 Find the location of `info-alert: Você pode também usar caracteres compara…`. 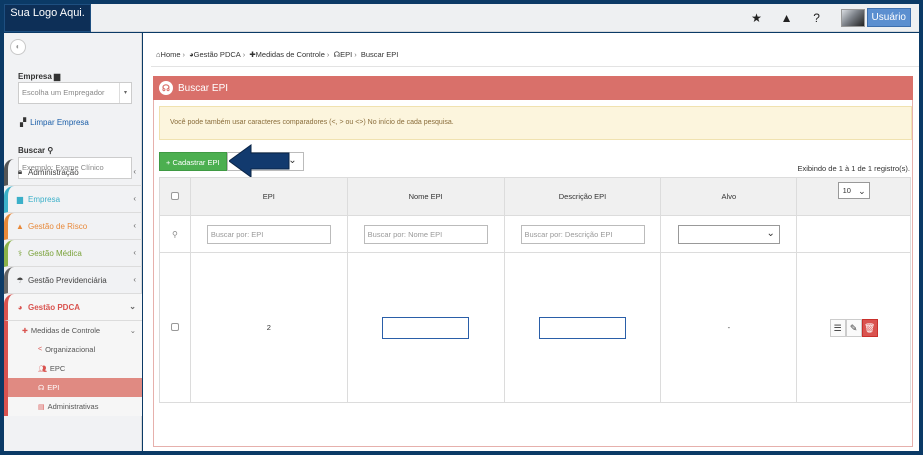

info-alert: Você pode também usar caracteres compara… is located at coordinates (535, 123).